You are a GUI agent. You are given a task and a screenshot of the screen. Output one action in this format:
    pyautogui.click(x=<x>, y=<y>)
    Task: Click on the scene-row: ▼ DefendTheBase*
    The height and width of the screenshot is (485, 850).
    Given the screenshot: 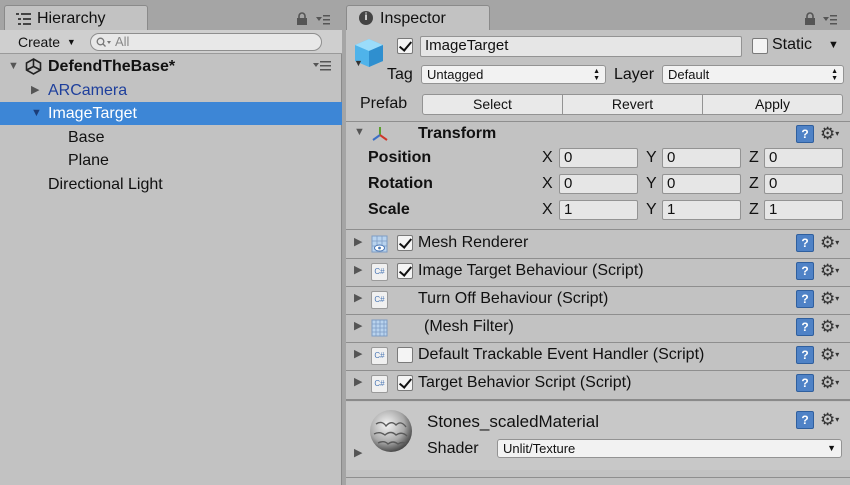 What is the action you would take?
    pyautogui.click(x=171, y=66)
    